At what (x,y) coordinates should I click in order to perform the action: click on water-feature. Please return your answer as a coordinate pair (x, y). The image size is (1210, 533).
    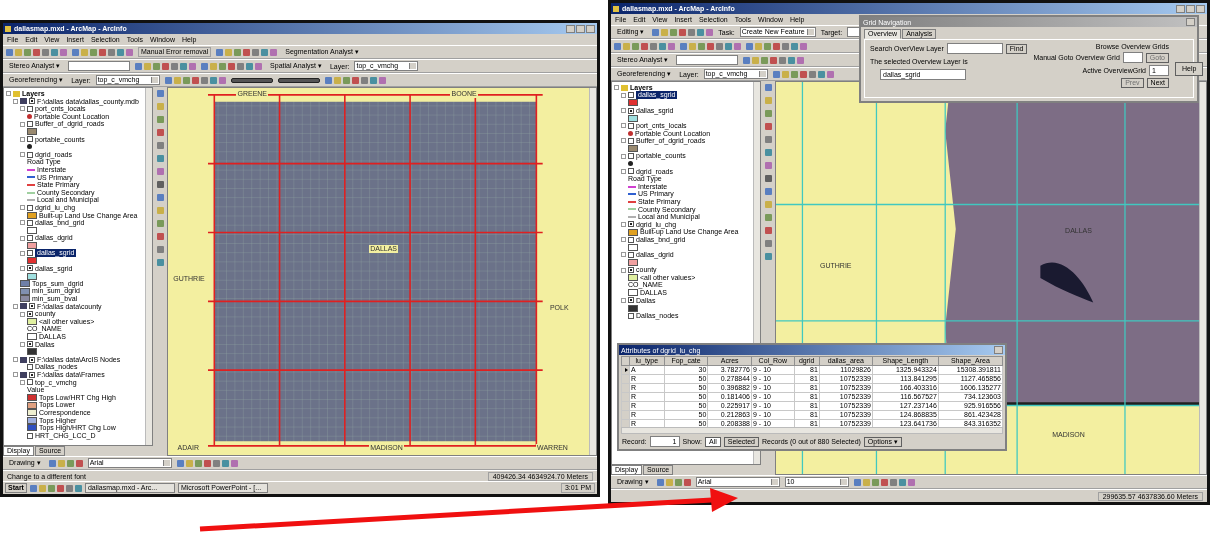
    Looking at the image, I should click on (1067, 282).